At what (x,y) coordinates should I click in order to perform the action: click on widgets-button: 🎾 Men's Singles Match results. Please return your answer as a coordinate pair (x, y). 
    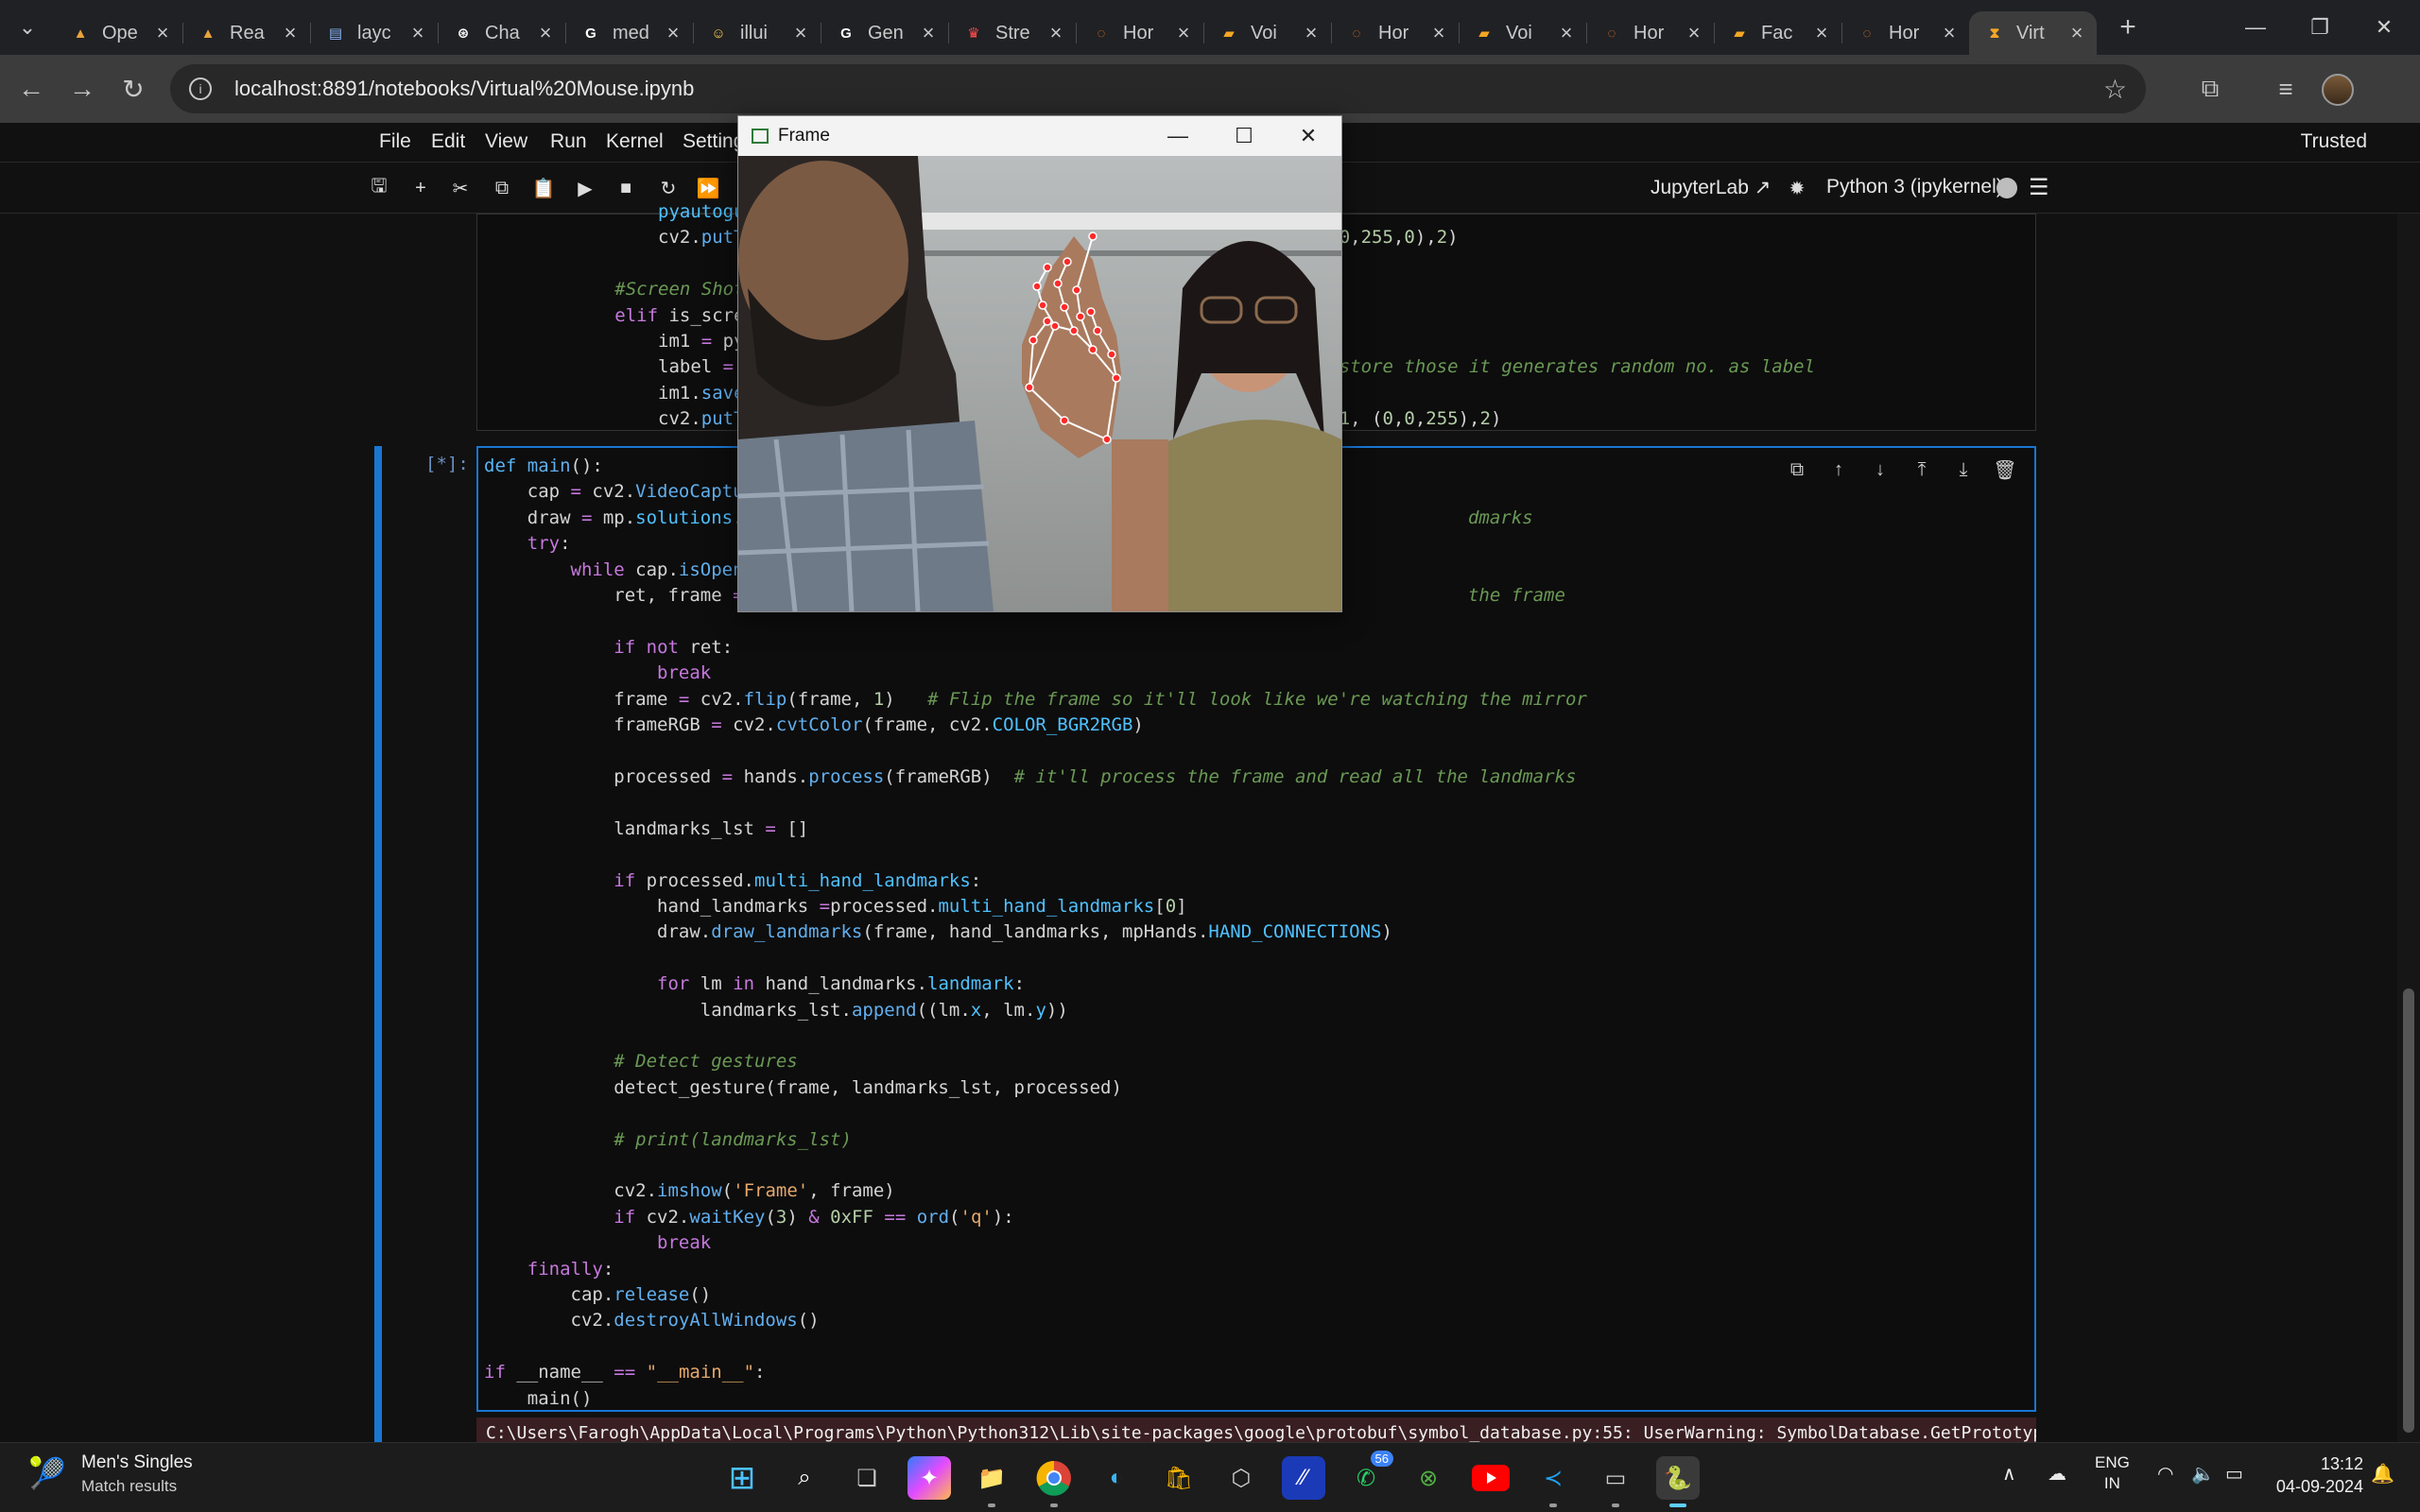
    Looking at the image, I should click on (111, 1474).